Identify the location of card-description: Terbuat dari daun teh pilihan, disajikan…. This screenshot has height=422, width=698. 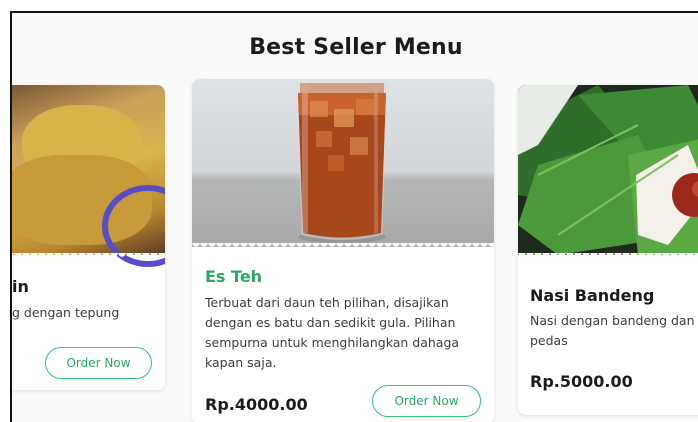
(332, 332).